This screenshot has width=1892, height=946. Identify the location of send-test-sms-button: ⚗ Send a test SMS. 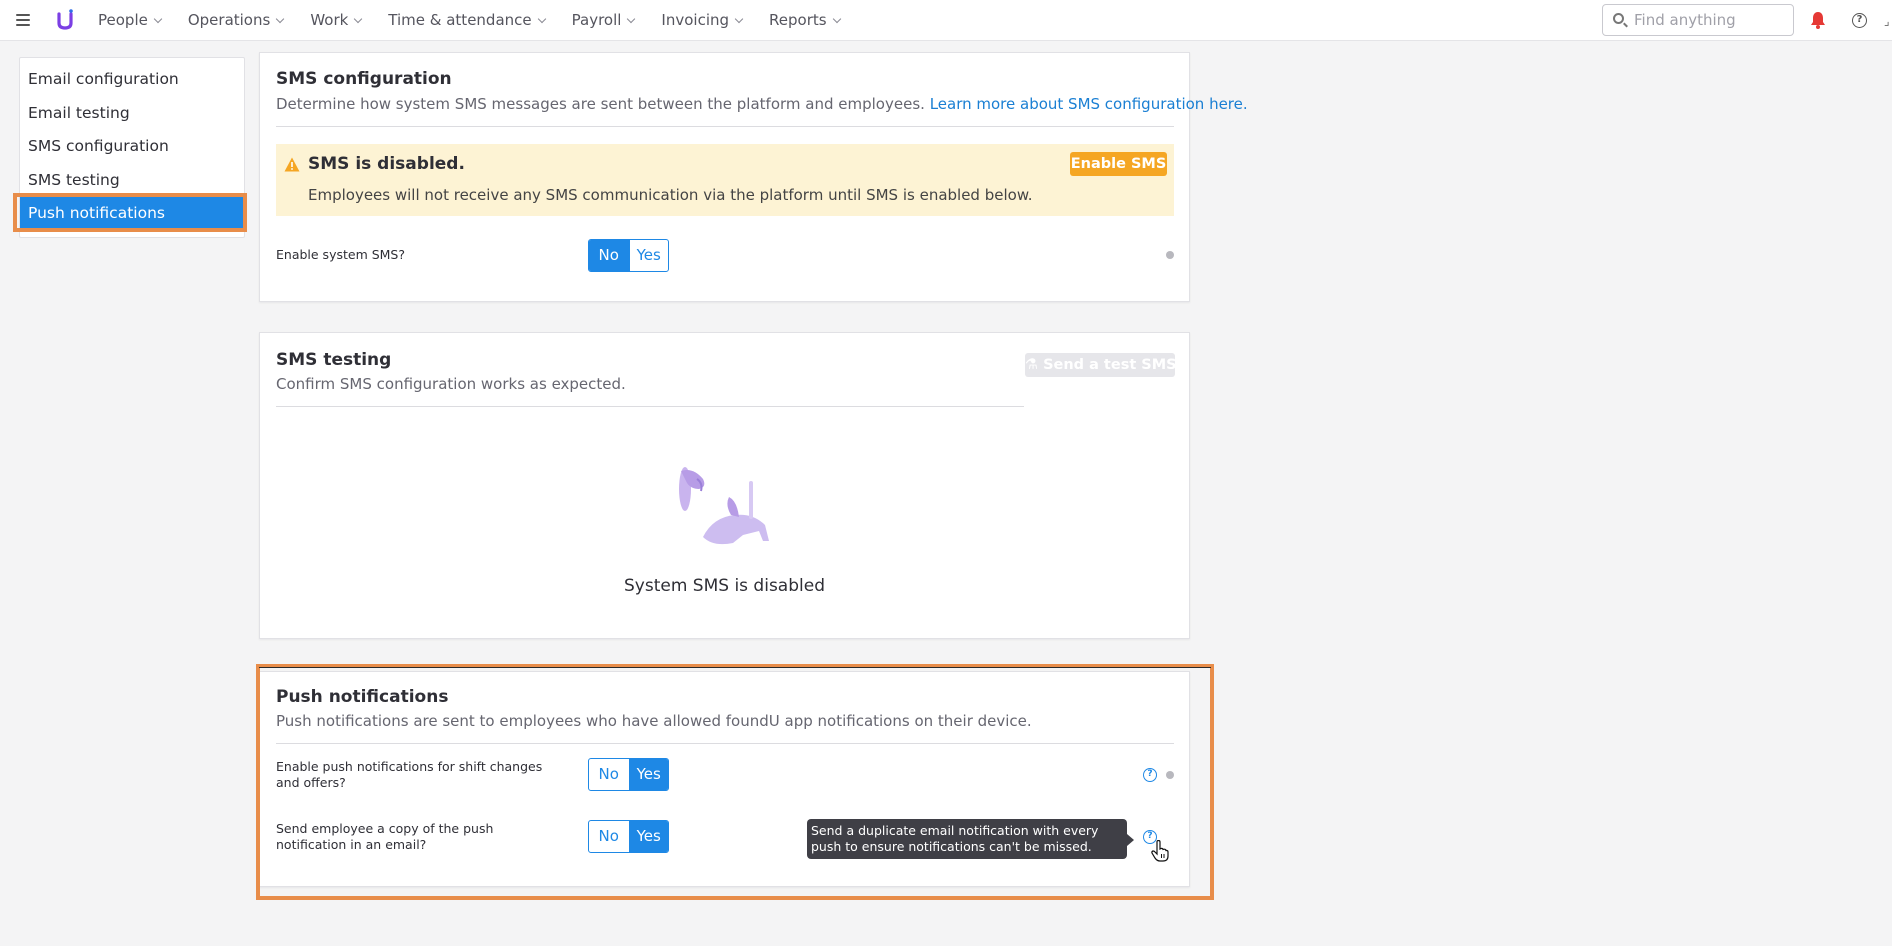
(1101, 365).